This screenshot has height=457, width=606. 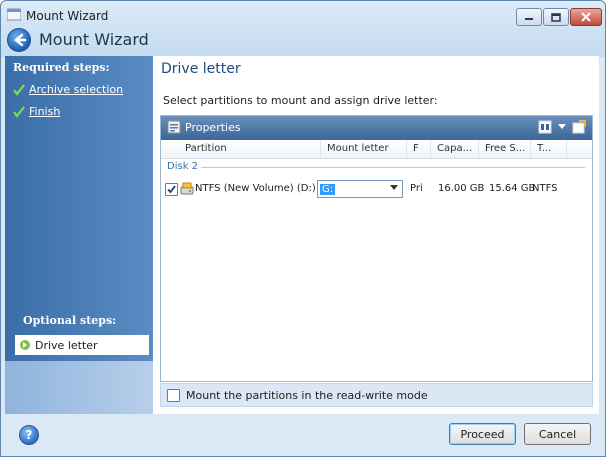 What do you see at coordinates (67, 16) in the screenshot?
I see `window-title: Mount Wizard` at bounding box center [67, 16].